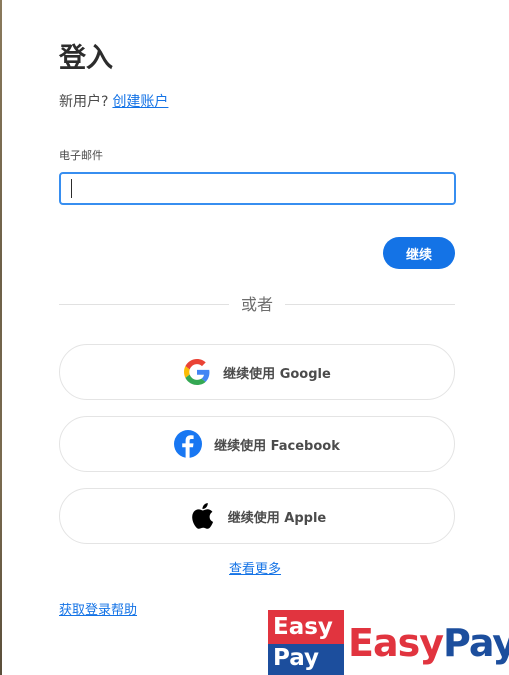 Image resolution: width=509 pixels, height=675 pixels. What do you see at coordinates (84, 102) in the screenshot?
I see `new-user-prompt: 新用户?` at bounding box center [84, 102].